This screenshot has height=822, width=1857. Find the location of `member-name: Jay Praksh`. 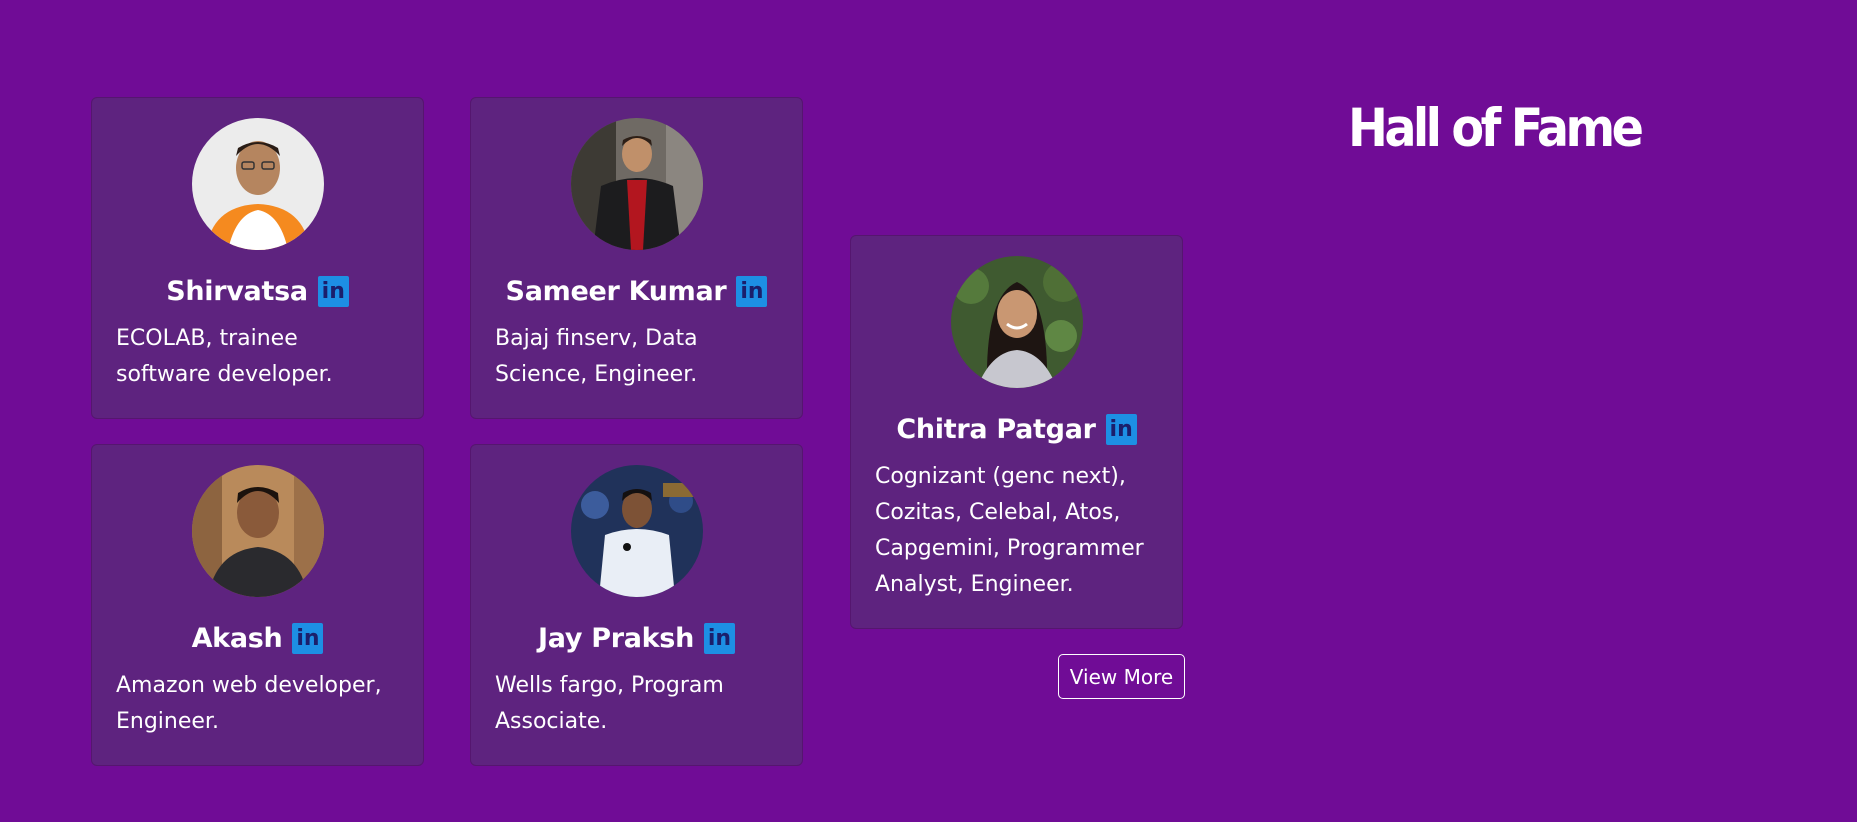

member-name: Jay Praksh is located at coordinates (615, 638).